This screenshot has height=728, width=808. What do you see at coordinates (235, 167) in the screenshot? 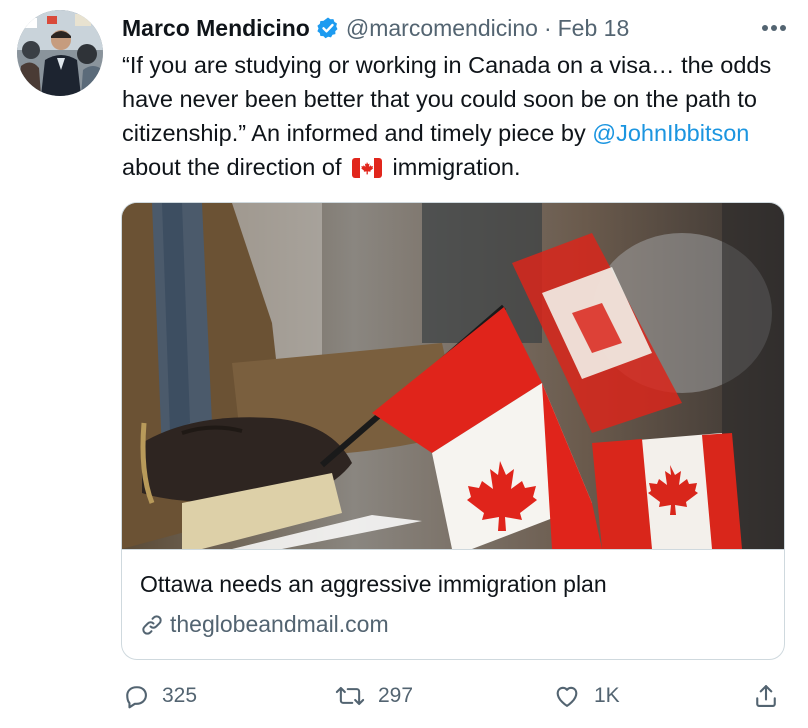
I see `tweet-text-part2: about the direction of` at bounding box center [235, 167].